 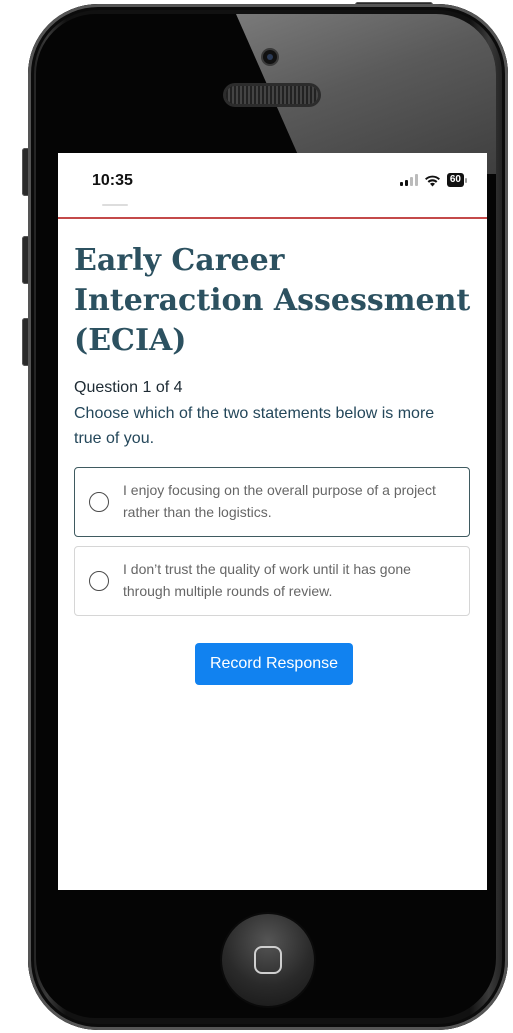 I want to click on status-icons: 60, so click(x=433, y=180).